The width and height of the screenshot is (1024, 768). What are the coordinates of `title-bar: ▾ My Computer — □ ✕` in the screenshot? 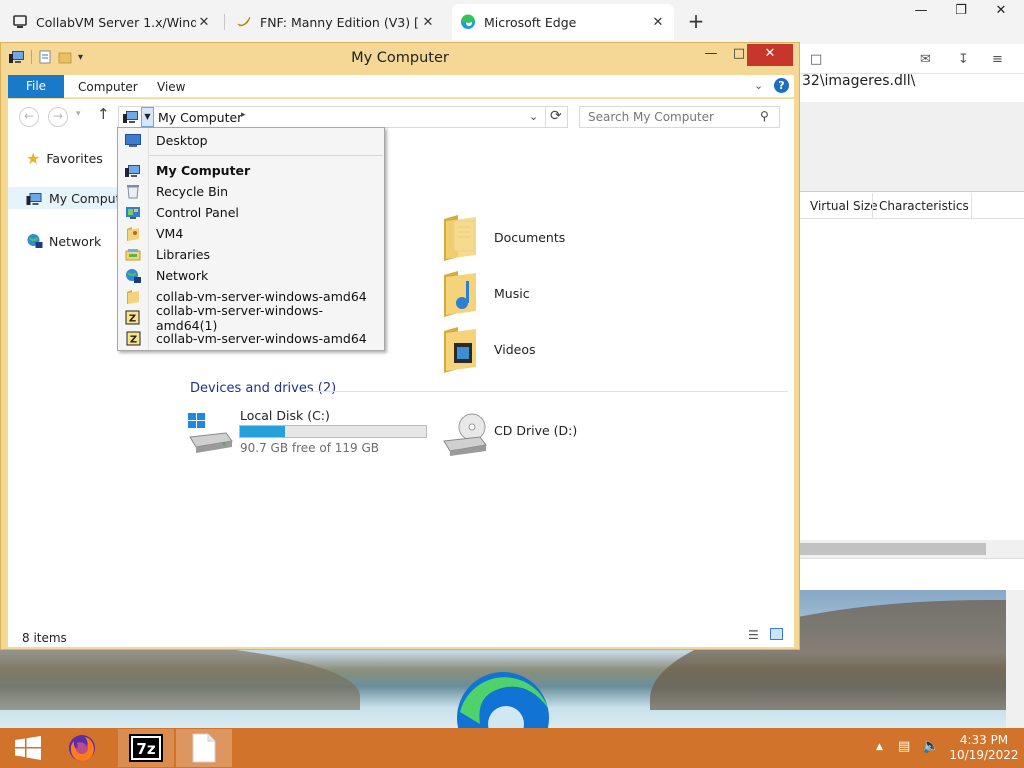 It's located at (400, 58).